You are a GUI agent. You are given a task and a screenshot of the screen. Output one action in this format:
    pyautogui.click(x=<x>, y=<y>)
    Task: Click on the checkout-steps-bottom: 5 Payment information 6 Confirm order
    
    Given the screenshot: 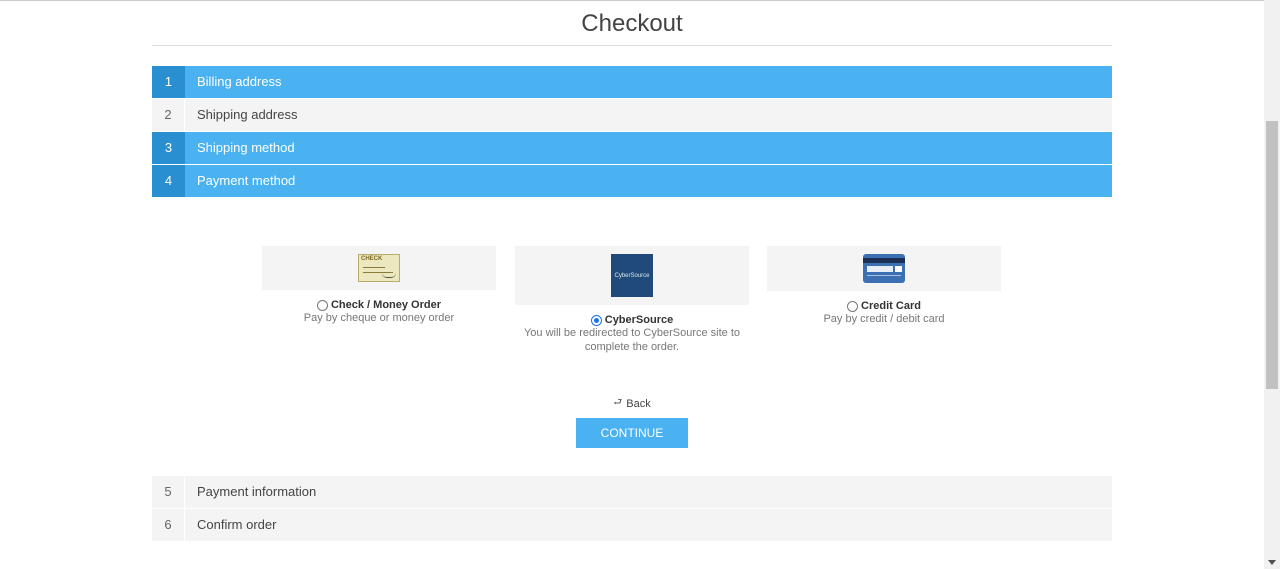 What is the action you would take?
    pyautogui.click(x=632, y=508)
    